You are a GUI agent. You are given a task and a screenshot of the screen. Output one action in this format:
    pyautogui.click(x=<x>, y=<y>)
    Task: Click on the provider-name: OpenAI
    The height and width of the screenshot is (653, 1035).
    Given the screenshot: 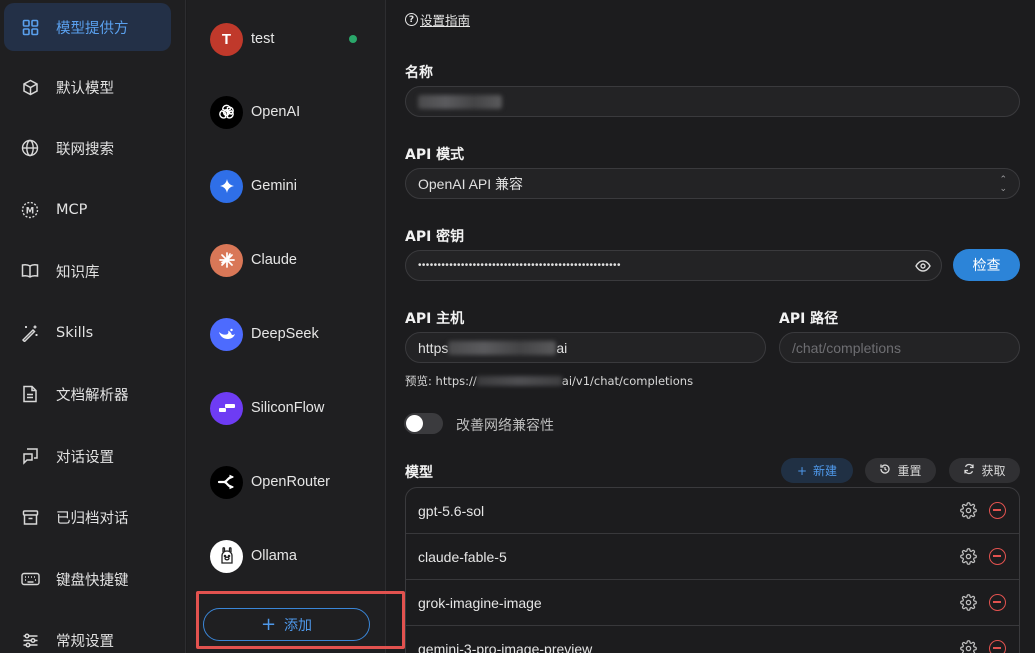 What is the action you would take?
    pyautogui.click(x=276, y=112)
    